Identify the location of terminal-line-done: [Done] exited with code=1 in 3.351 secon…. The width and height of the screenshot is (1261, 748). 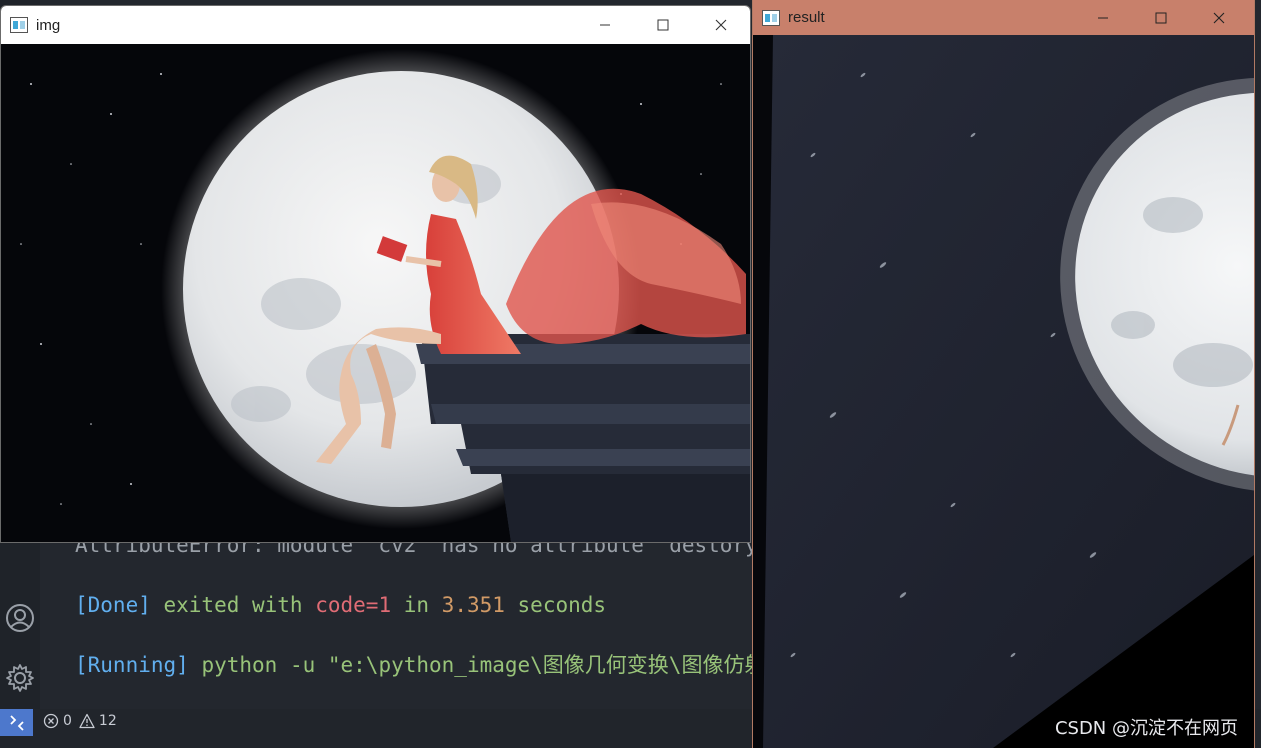
(340, 605).